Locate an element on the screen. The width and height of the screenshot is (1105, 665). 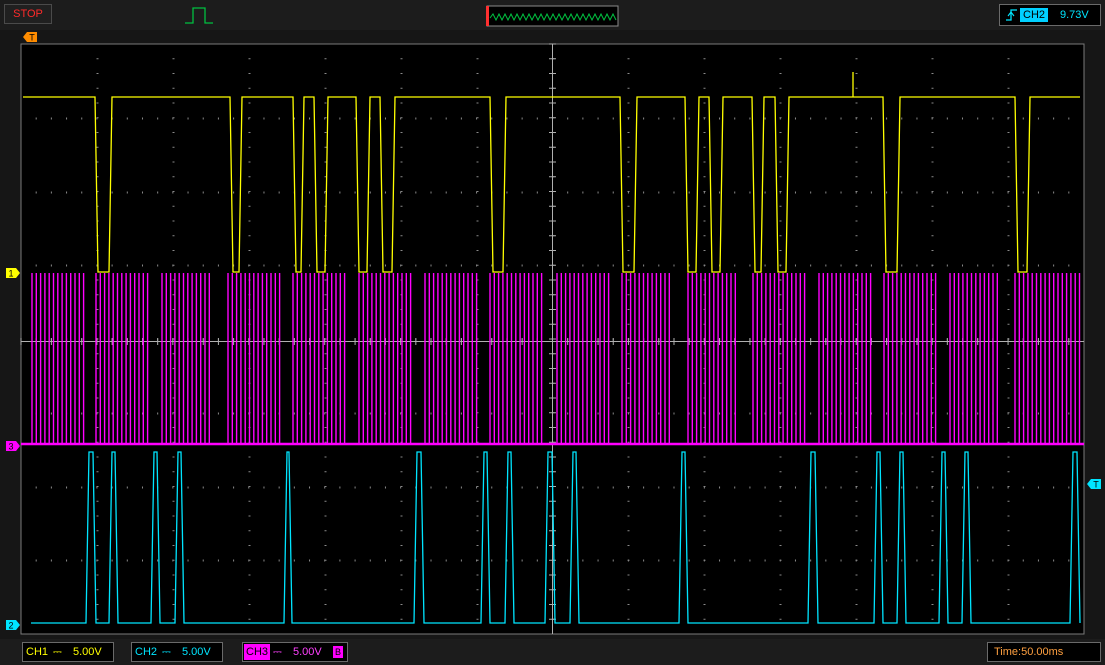
ch2-scale-value: 5.00V is located at coordinates (196, 652).